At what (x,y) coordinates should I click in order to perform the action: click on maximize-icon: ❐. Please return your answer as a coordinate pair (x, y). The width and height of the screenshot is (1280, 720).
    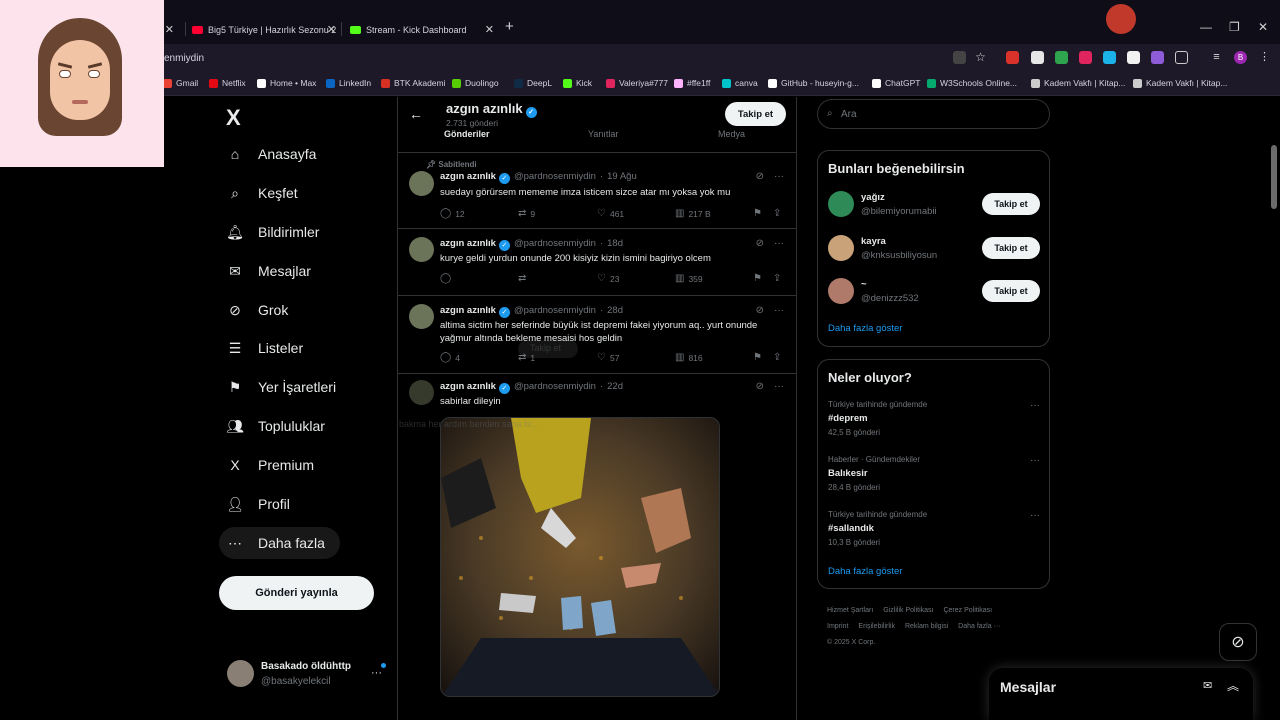
    Looking at the image, I should click on (1234, 27).